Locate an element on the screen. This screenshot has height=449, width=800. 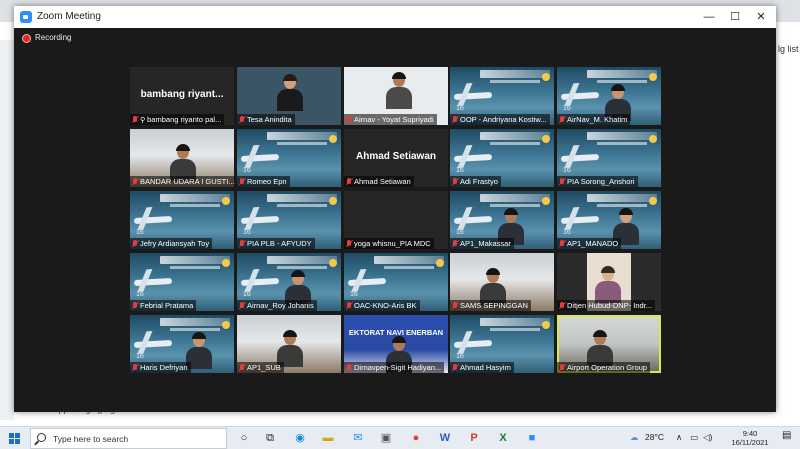
participant-tile: SAMS SEPINGGAN is located at coordinates (502, 282).